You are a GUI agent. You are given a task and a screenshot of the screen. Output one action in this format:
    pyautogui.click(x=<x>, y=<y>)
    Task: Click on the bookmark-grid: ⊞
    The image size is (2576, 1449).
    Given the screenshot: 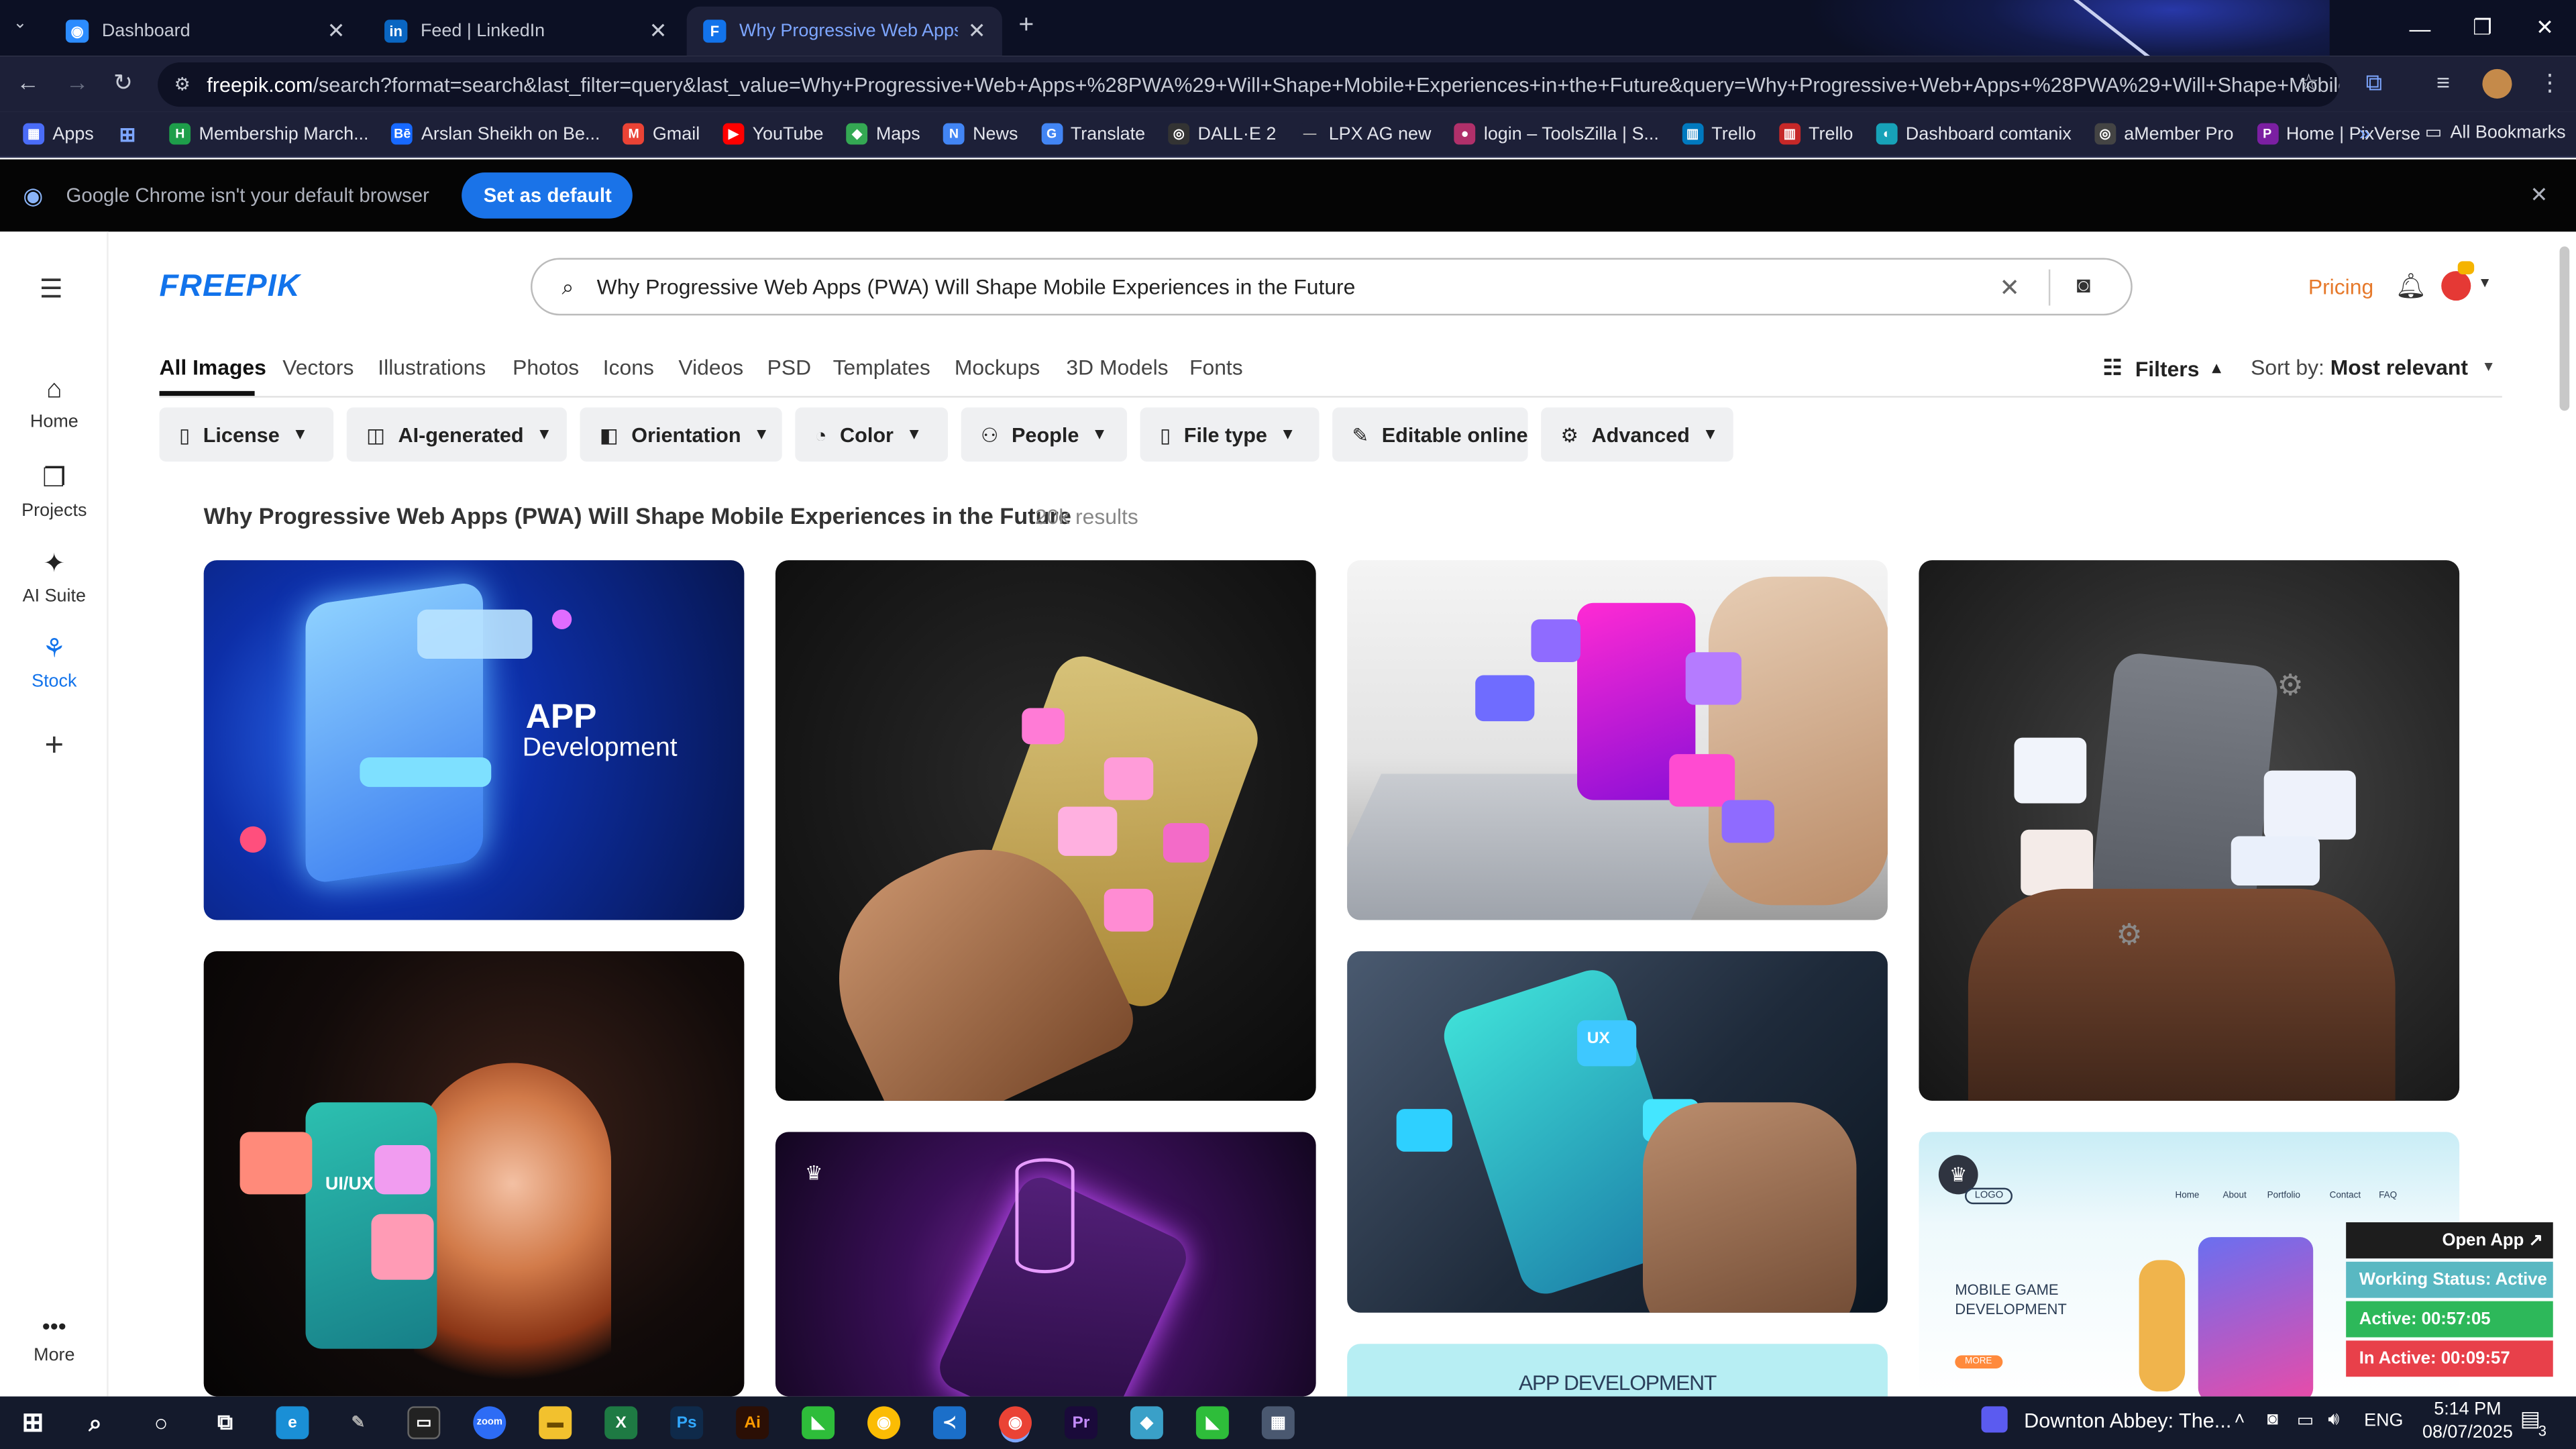 What is the action you would take?
    pyautogui.click(x=131, y=134)
    